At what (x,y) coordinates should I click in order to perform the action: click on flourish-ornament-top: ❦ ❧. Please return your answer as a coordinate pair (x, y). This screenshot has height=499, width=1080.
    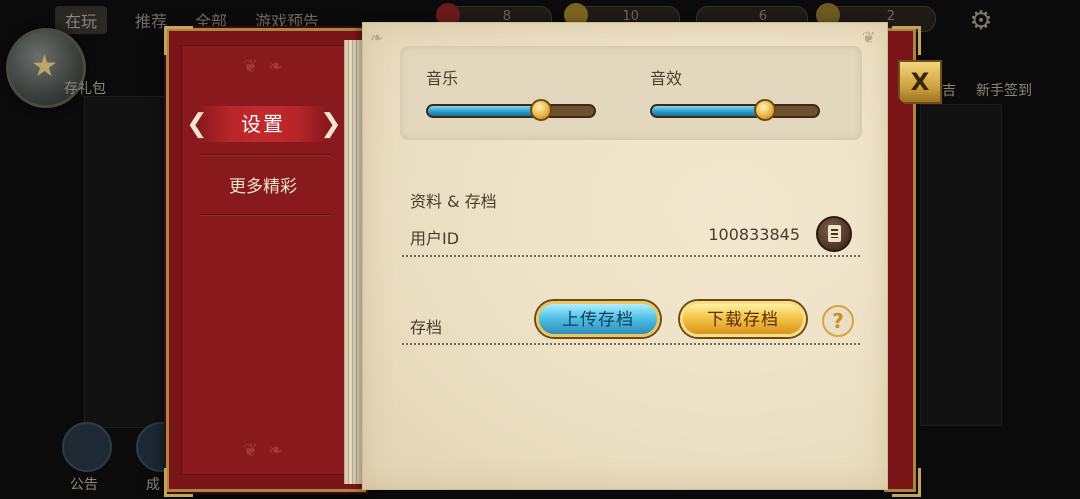
    Looking at the image, I should click on (264, 66).